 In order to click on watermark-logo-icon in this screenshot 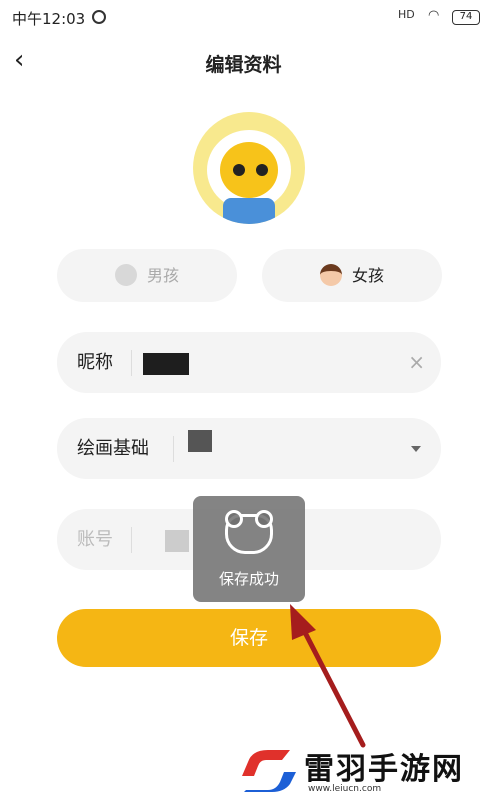, I will do `click(269, 771)`.